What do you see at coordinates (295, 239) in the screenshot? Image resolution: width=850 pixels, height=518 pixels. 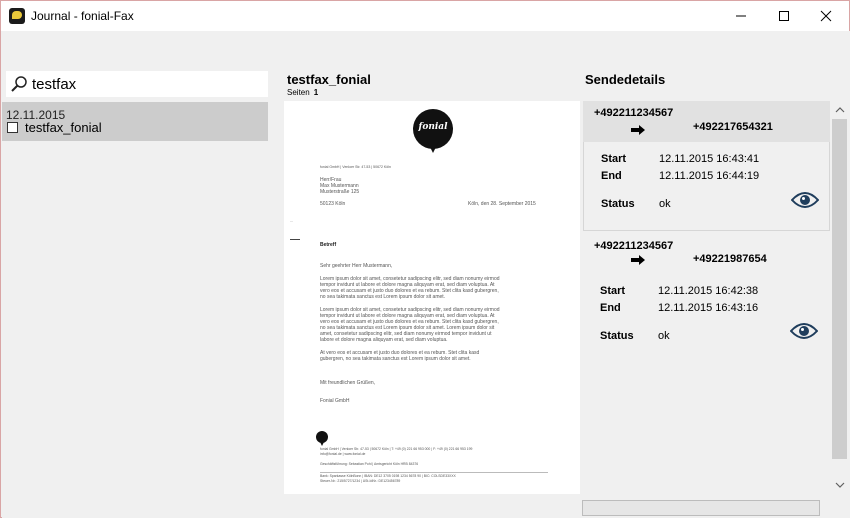 I see `fold-mark` at bounding box center [295, 239].